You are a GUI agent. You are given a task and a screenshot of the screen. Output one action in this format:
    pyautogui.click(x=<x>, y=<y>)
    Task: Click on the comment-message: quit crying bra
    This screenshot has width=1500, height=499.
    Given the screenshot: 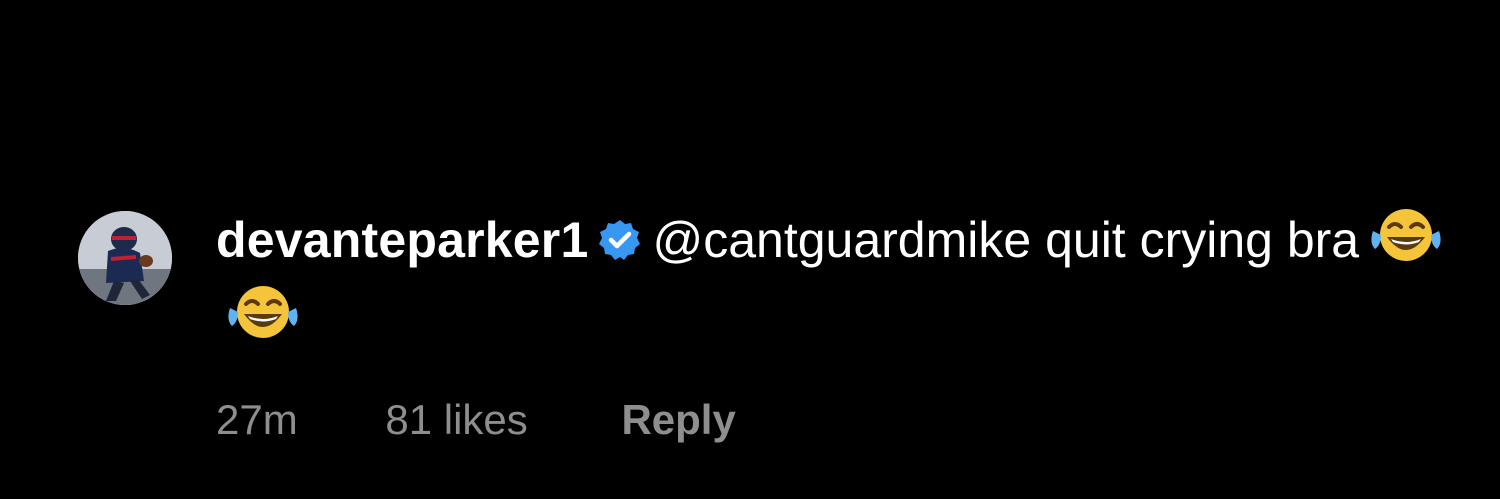 What is the action you would take?
    pyautogui.click(x=1195, y=240)
    